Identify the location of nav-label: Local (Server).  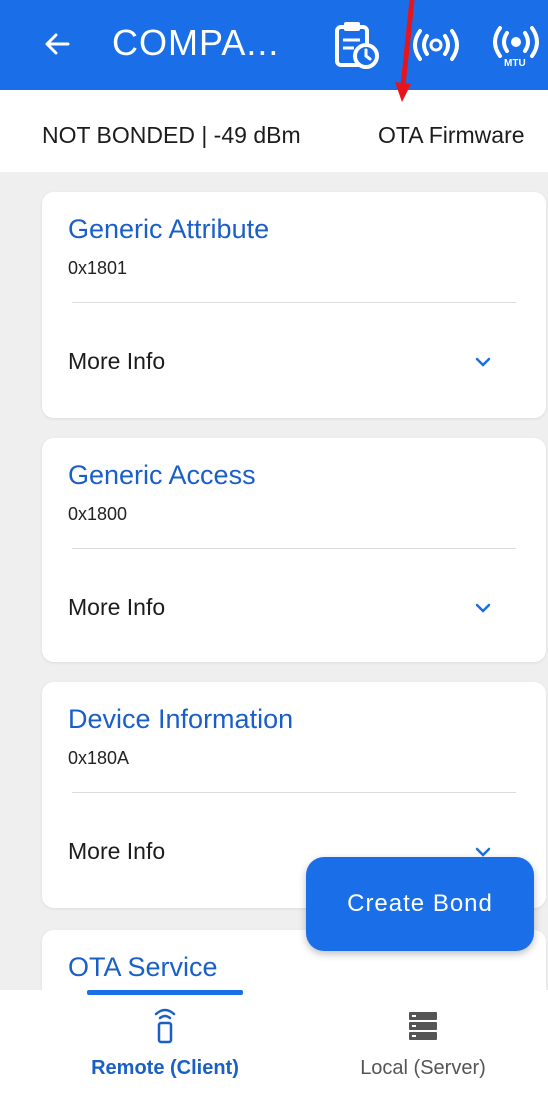
(423, 1068).